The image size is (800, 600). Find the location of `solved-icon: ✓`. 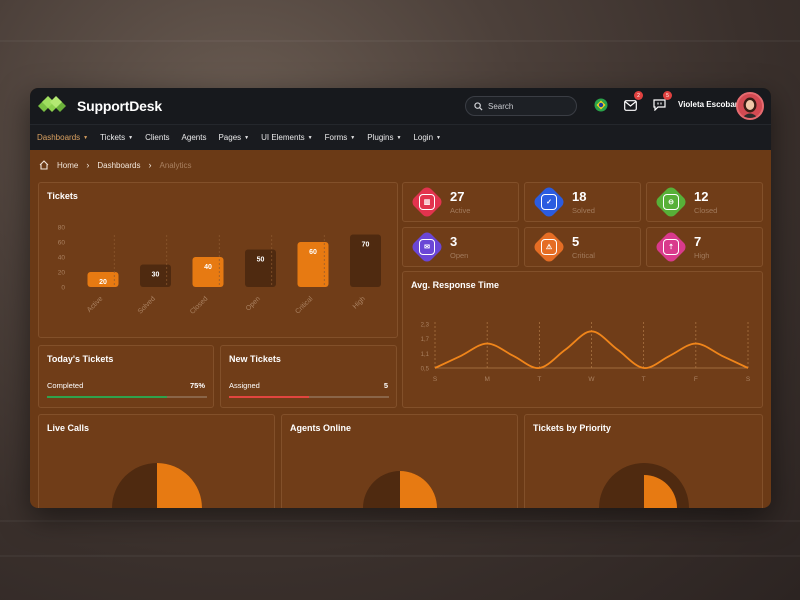

solved-icon: ✓ is located at coordinates (549, 202).